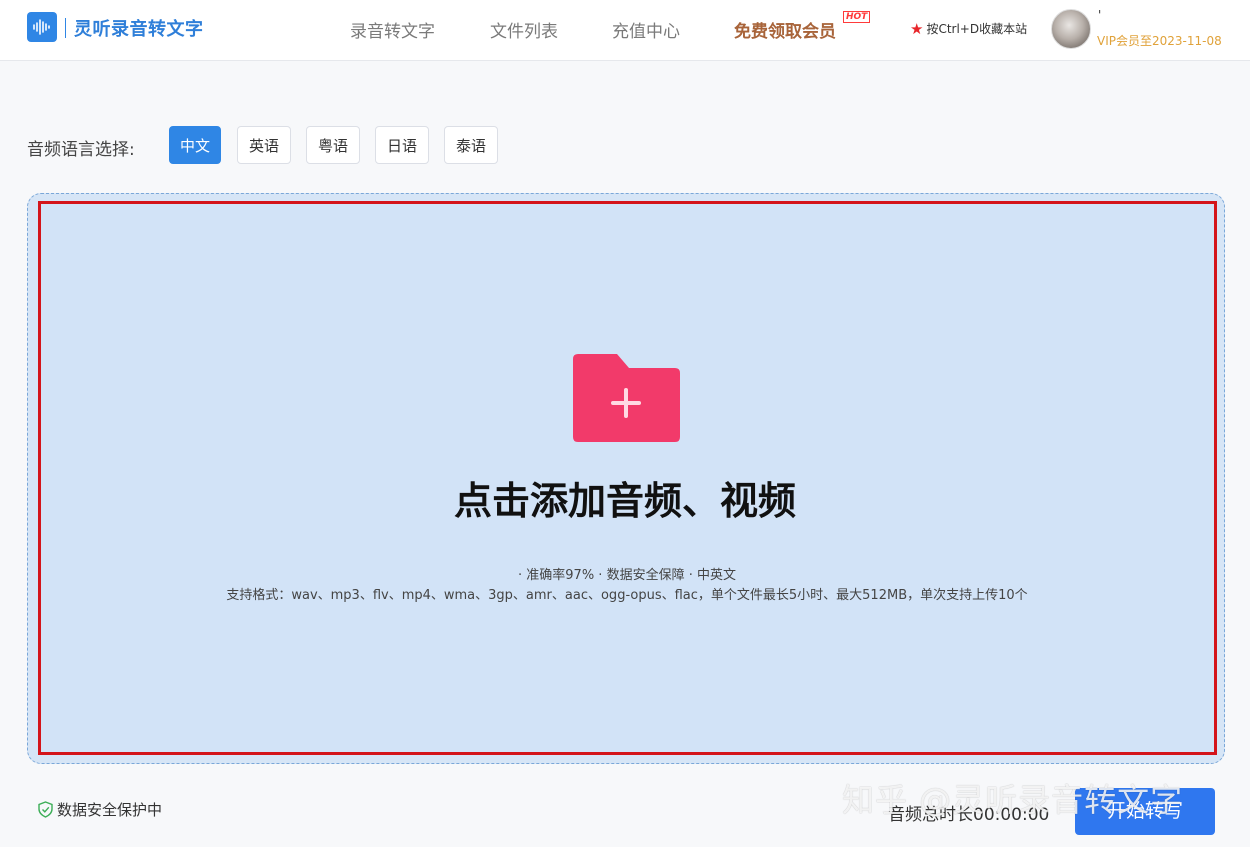 This screenshot has width=1250, height=847. Describe the element at coordinates (392, 29) in the screenshot. I see `nav-record-to-text: 录音转文字` at that location.